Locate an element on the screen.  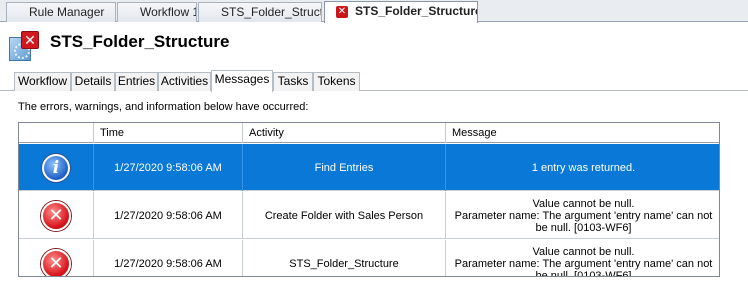
doc-tab-label: STS_Folder_Structure is located at coordinates (416, 11).